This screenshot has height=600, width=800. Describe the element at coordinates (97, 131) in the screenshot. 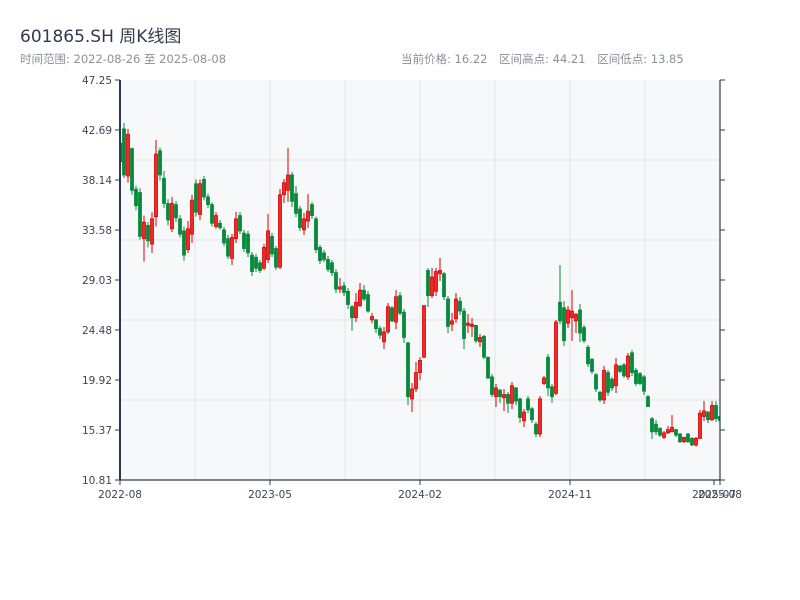

I see `y-tick-label: 42.69` at that location.